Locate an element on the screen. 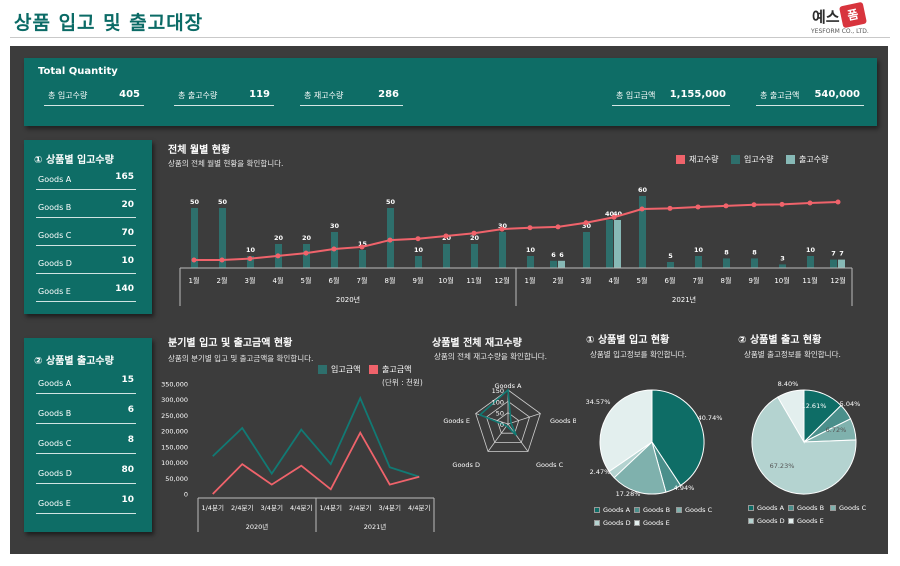 This screenshot has width=900, height=566. title-divider is located at coordinates (450, 37).